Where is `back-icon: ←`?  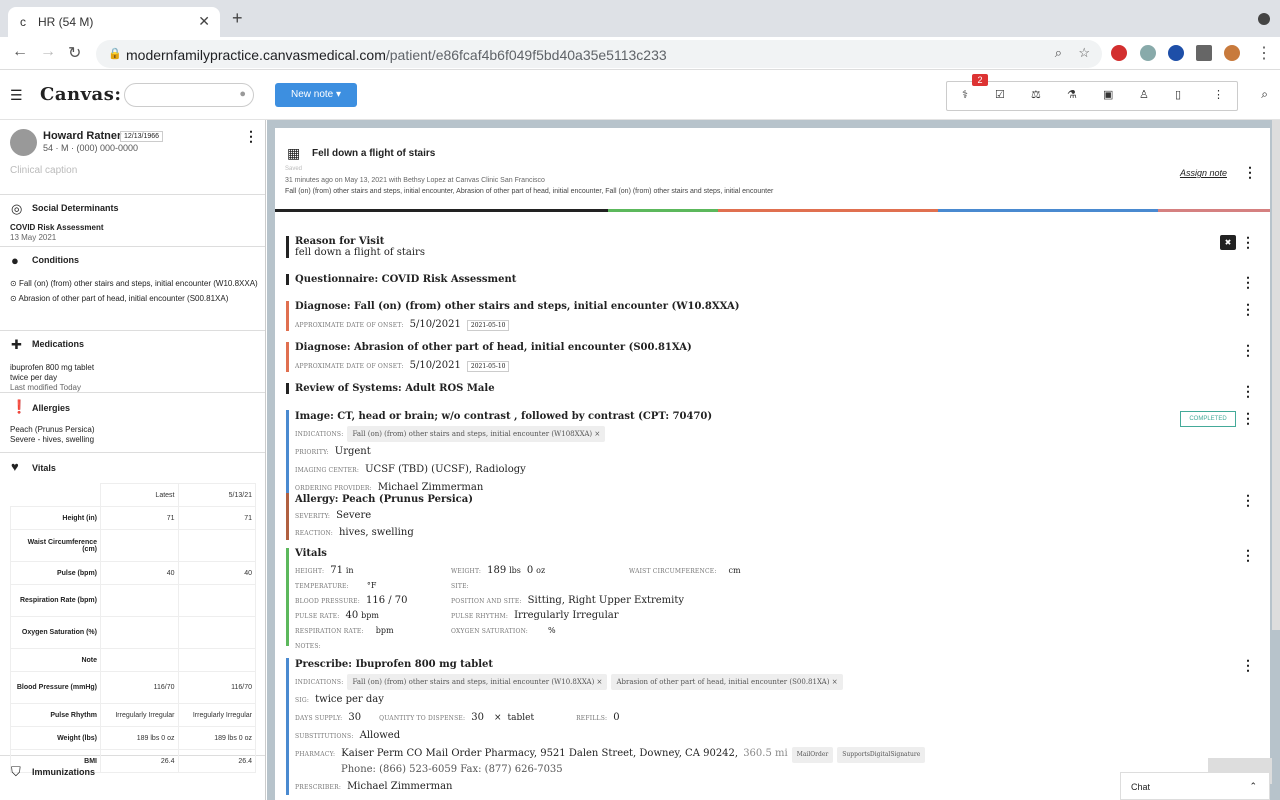
back-icon: ← is located at coordinates (20, 52).